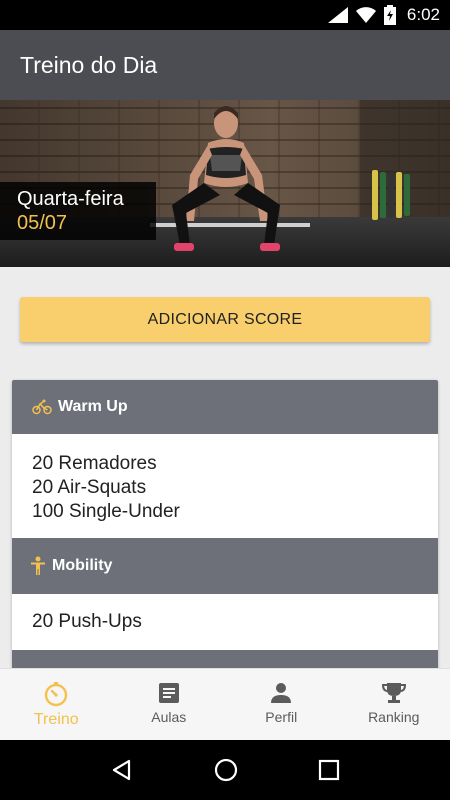  Describe the element at coordinates (225, 407) in the screenshot. I see `section-header-warm-up: Warm Up` at that location.